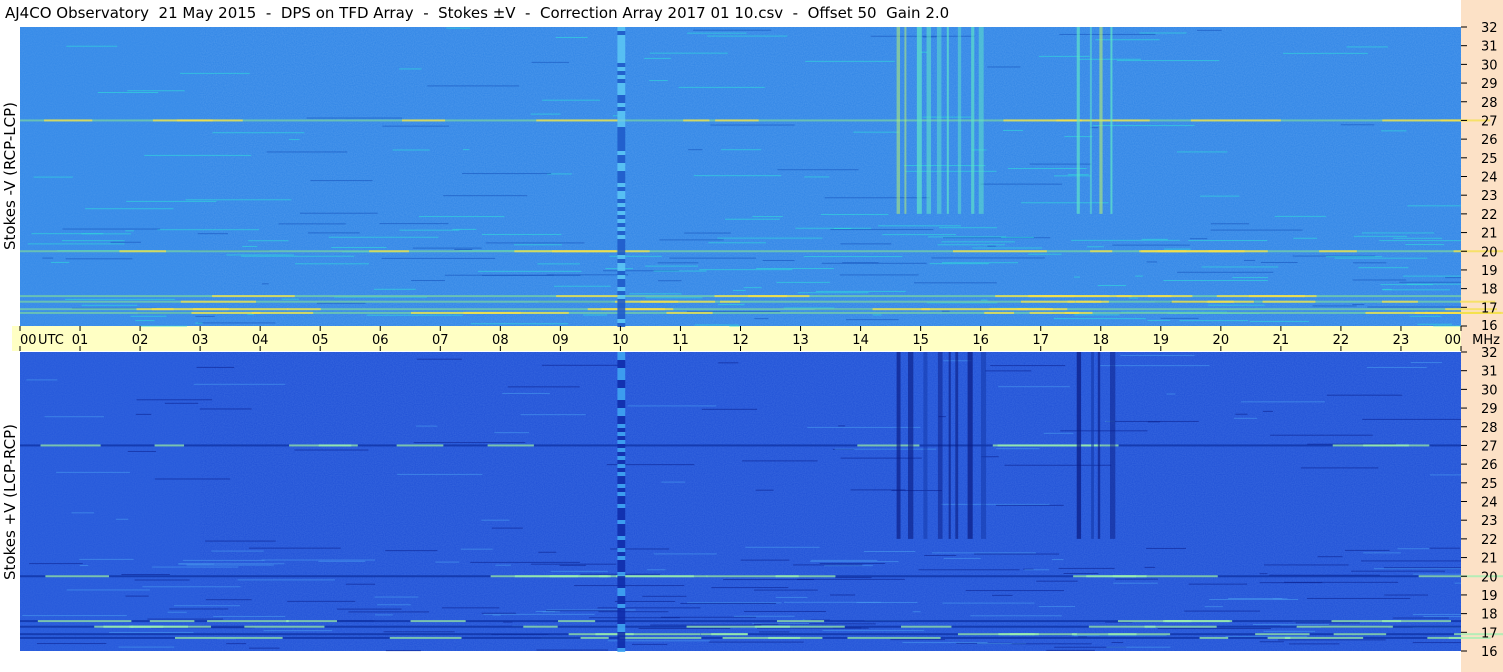 This screenshot has height=672, width=1503. What do you see at coordinates (1489, 290) in the screenshot?
I see `mhz-tick-label: 18` at bounding box center [1489, 290].